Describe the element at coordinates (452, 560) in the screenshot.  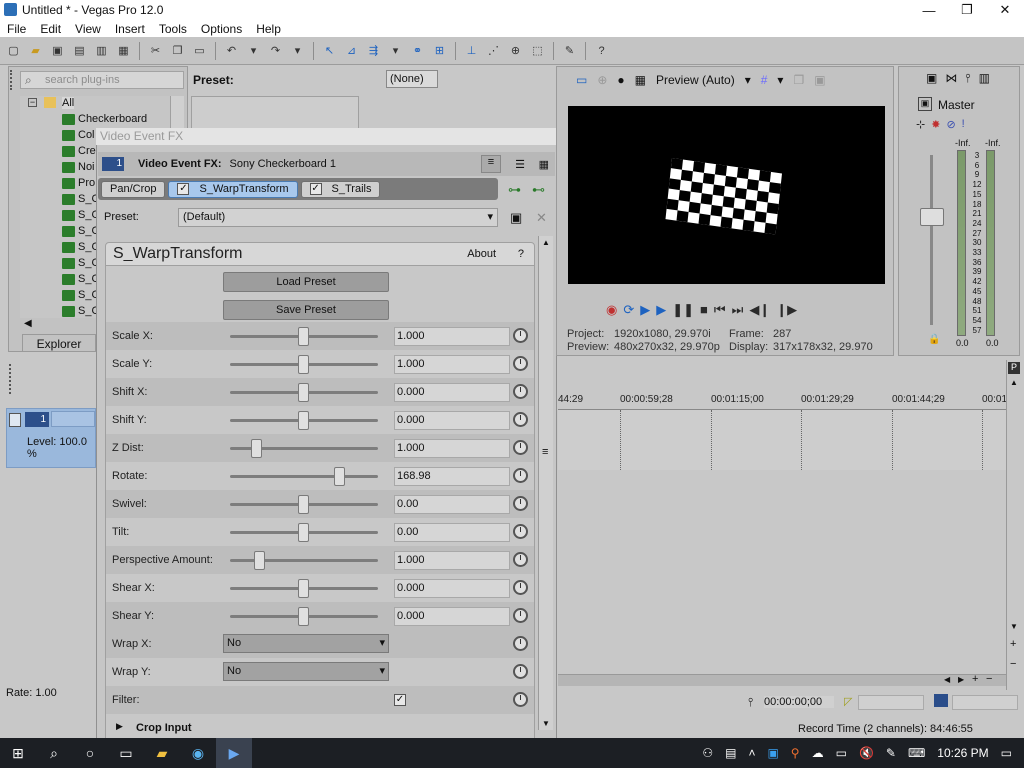
I see `param-value-field: 1.000` at that location.